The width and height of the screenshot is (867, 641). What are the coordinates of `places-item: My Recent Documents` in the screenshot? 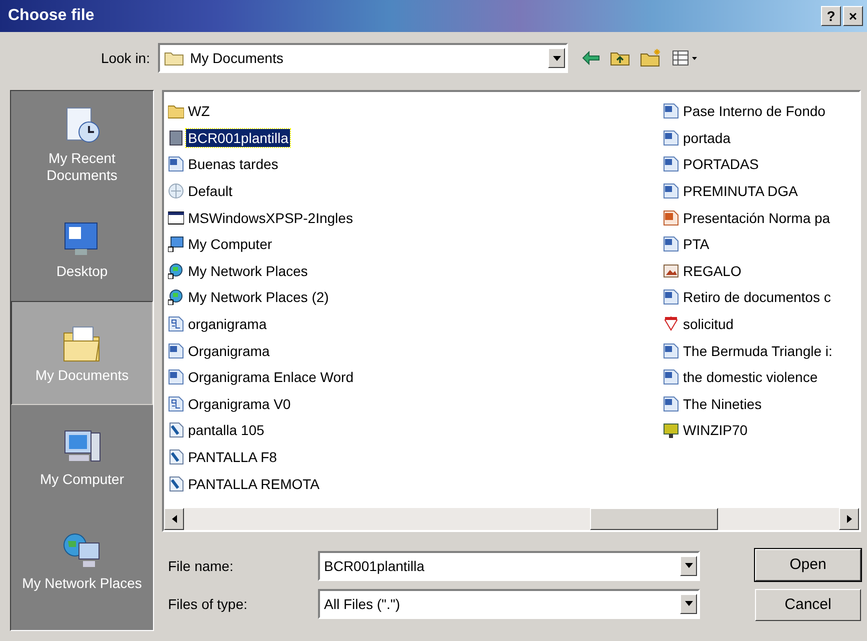 It's located at (82, 145).